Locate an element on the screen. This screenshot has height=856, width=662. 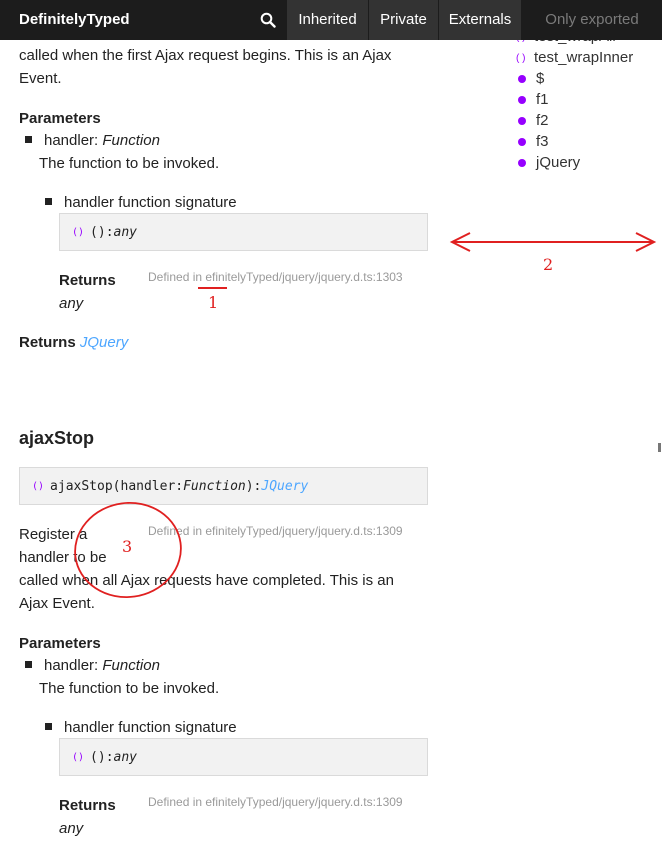
search-icon is located at coordinates (268, 20).